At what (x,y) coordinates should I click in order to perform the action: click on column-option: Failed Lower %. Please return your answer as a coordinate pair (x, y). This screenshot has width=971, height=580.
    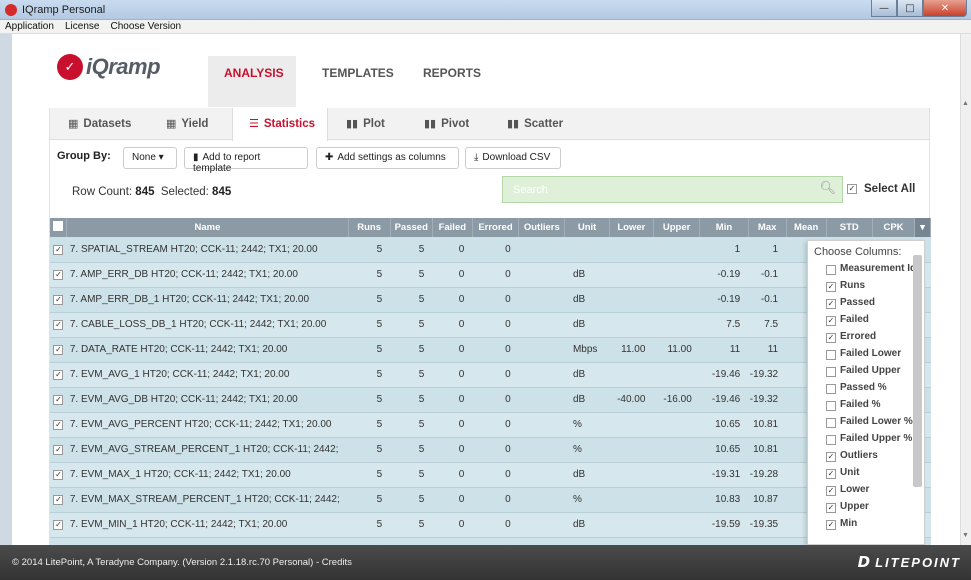
    Looking at the image, I should click on (871, 423).